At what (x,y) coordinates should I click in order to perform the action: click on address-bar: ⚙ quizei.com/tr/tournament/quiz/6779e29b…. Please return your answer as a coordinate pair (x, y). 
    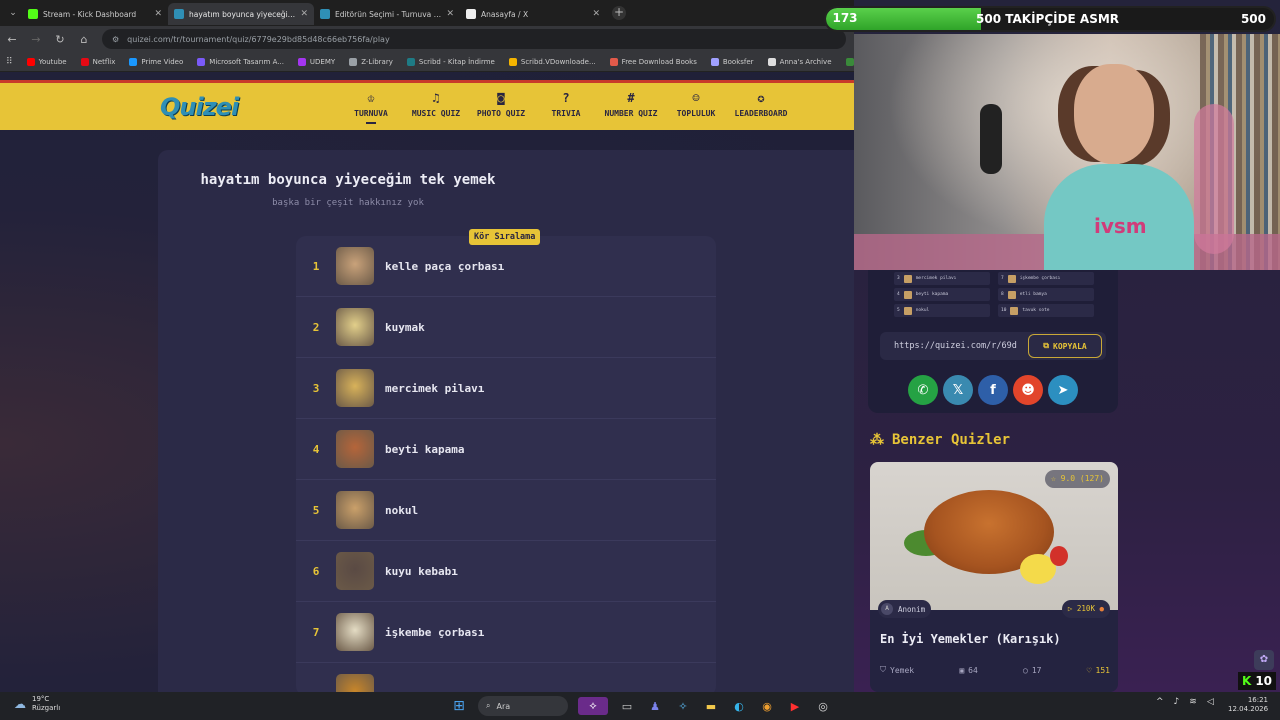
    Looking at the image, I should click on (474, 39).